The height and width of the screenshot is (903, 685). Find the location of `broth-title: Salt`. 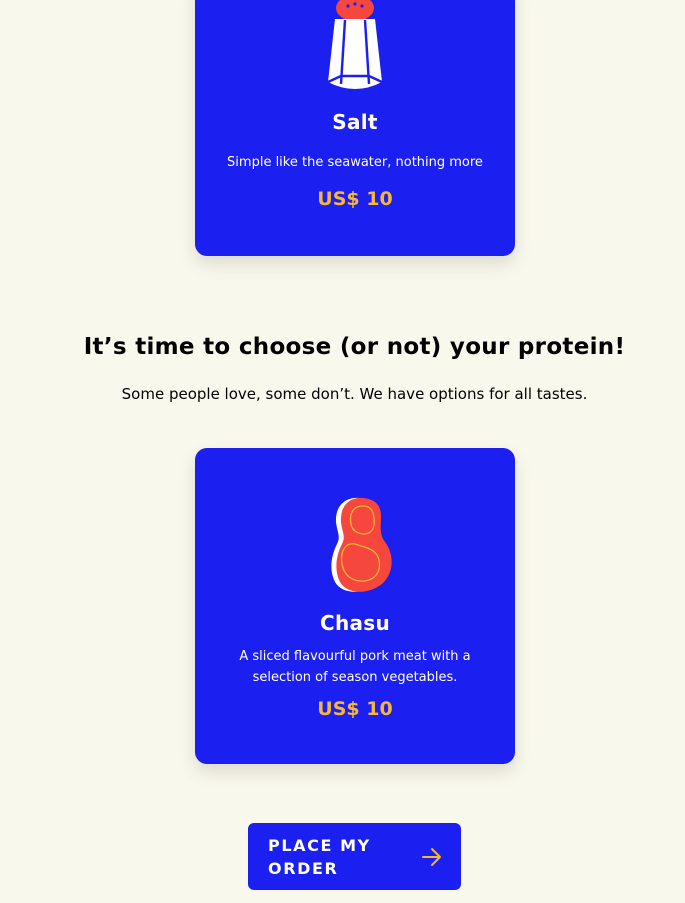

broth-title: Salt is located at coordinates (355, 122).